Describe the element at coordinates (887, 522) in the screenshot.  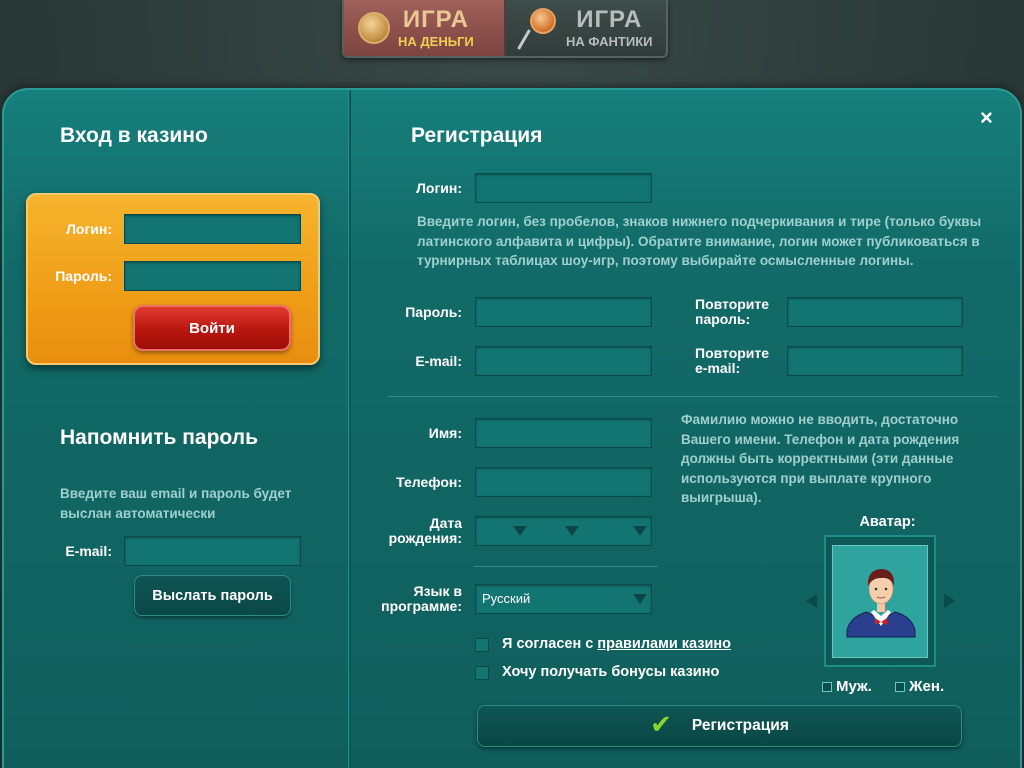
I see `avatar-label: Аватар:` at that location.